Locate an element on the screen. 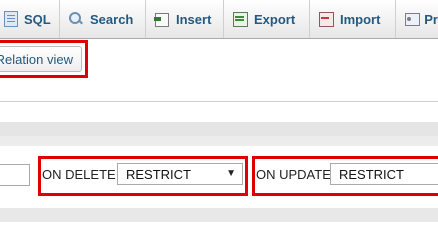 Image resolution: width=438 pixels, height=240 pixels. section-bar is located at coordinates (219, 129).